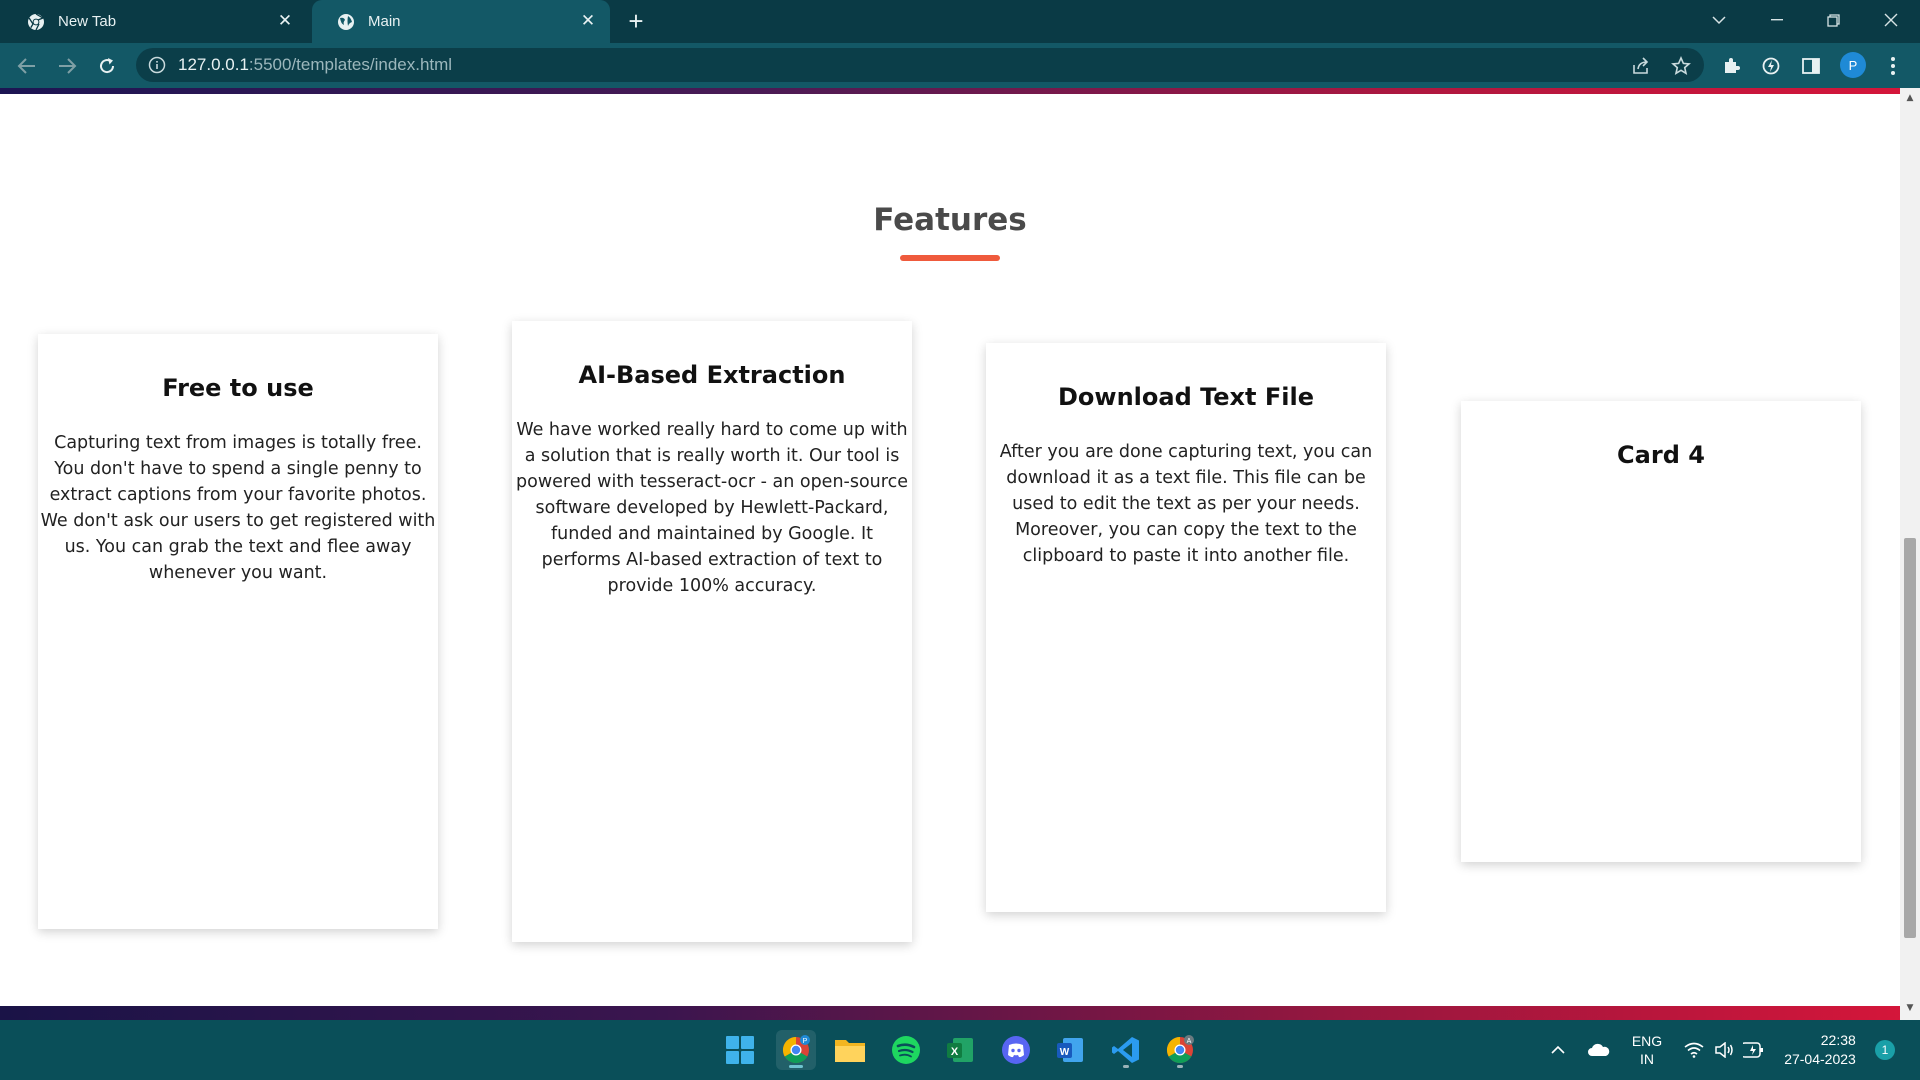 This screenshot has width=1920, height=1080. What do you see at coordinates (1724, 1050) in the screenshot?
I see `volume-icon` at bounding box center [1724, 1050].